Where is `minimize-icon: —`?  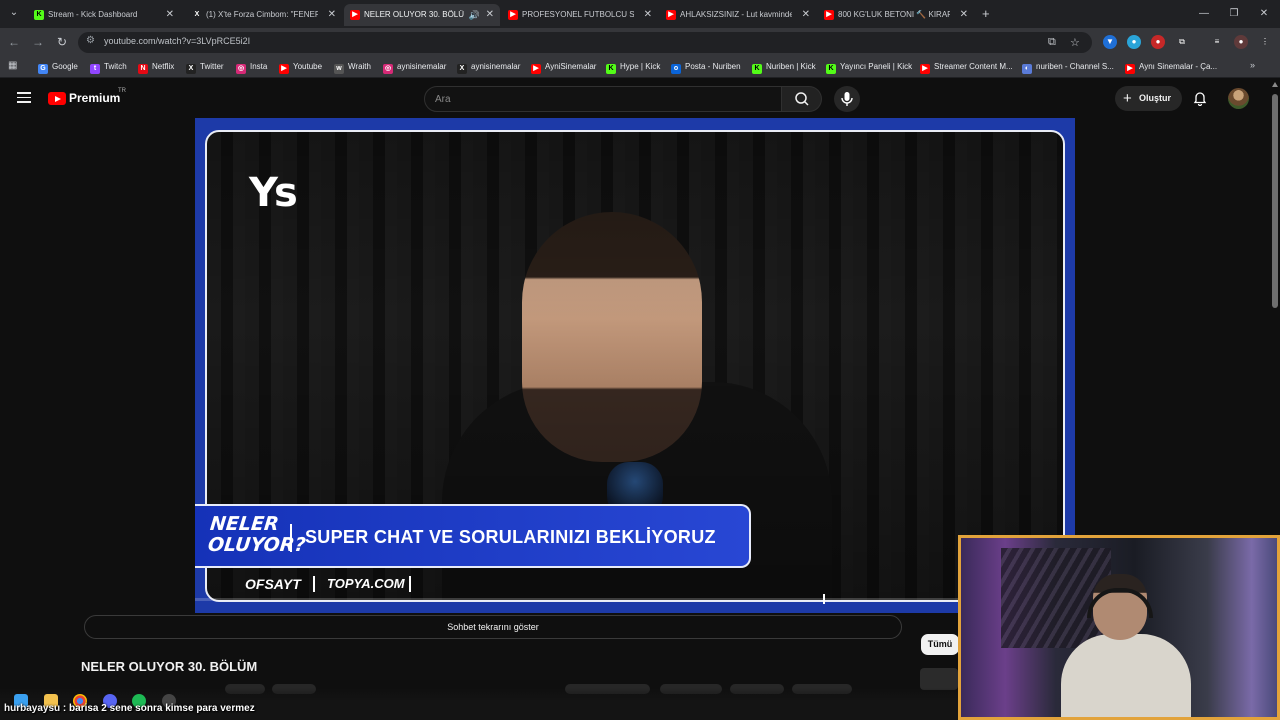
minimize-icon: — is located at coordinates (1204, 14).